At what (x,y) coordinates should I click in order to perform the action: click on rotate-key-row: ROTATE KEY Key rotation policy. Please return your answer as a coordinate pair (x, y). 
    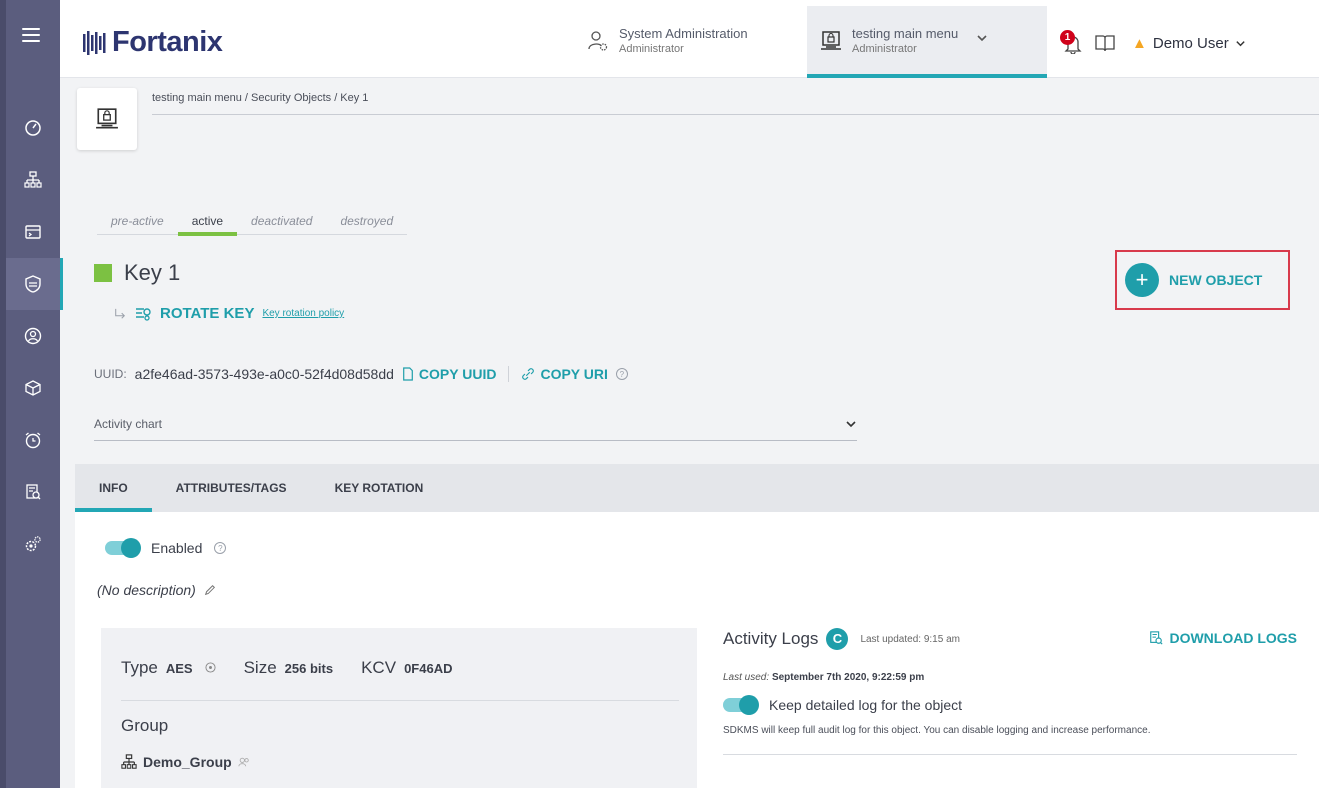
    Looking at the image, I should click on (229, 313).